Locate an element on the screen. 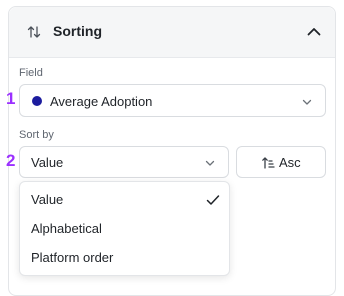 Image resolution: width=344 pixels, height=296 pixels. field-select-value: Average Adoption is located at coordinates (101, 101).